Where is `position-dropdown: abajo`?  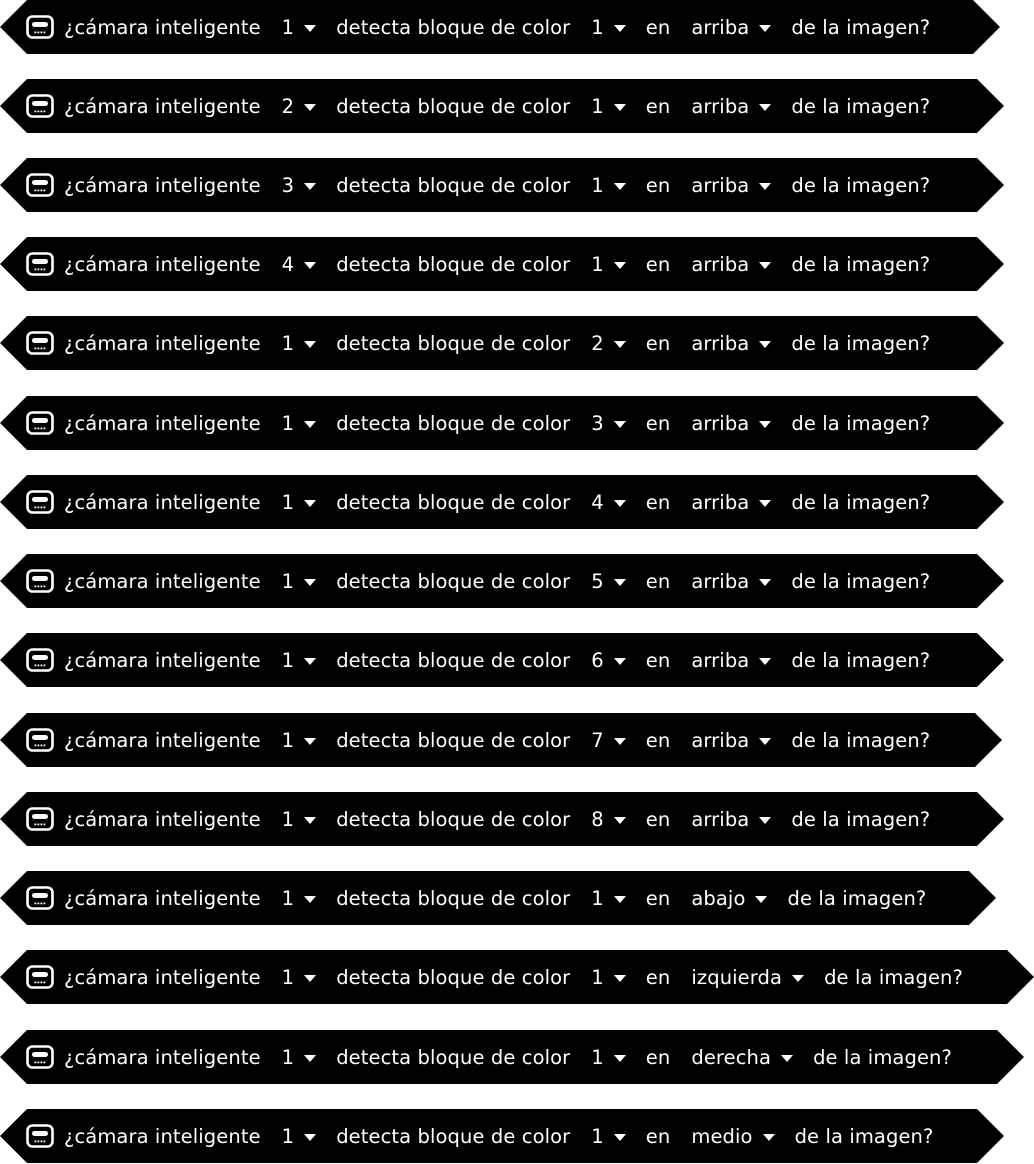 position-dropdown: abajo is located at coordinates (729, 898).